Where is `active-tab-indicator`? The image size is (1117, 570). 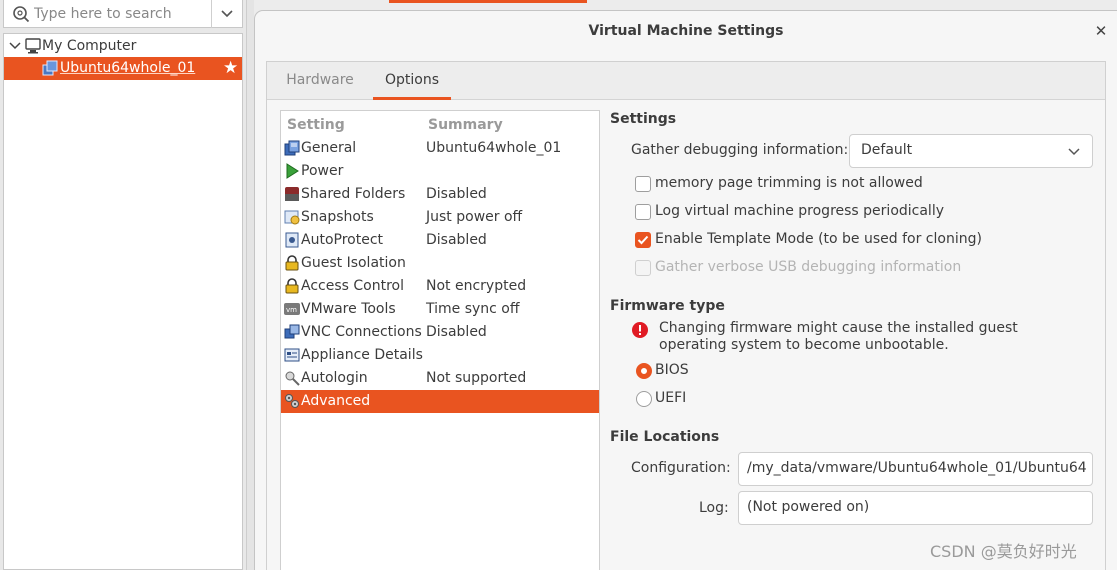 active-tab-indicator is located at coordinates (412, 98).